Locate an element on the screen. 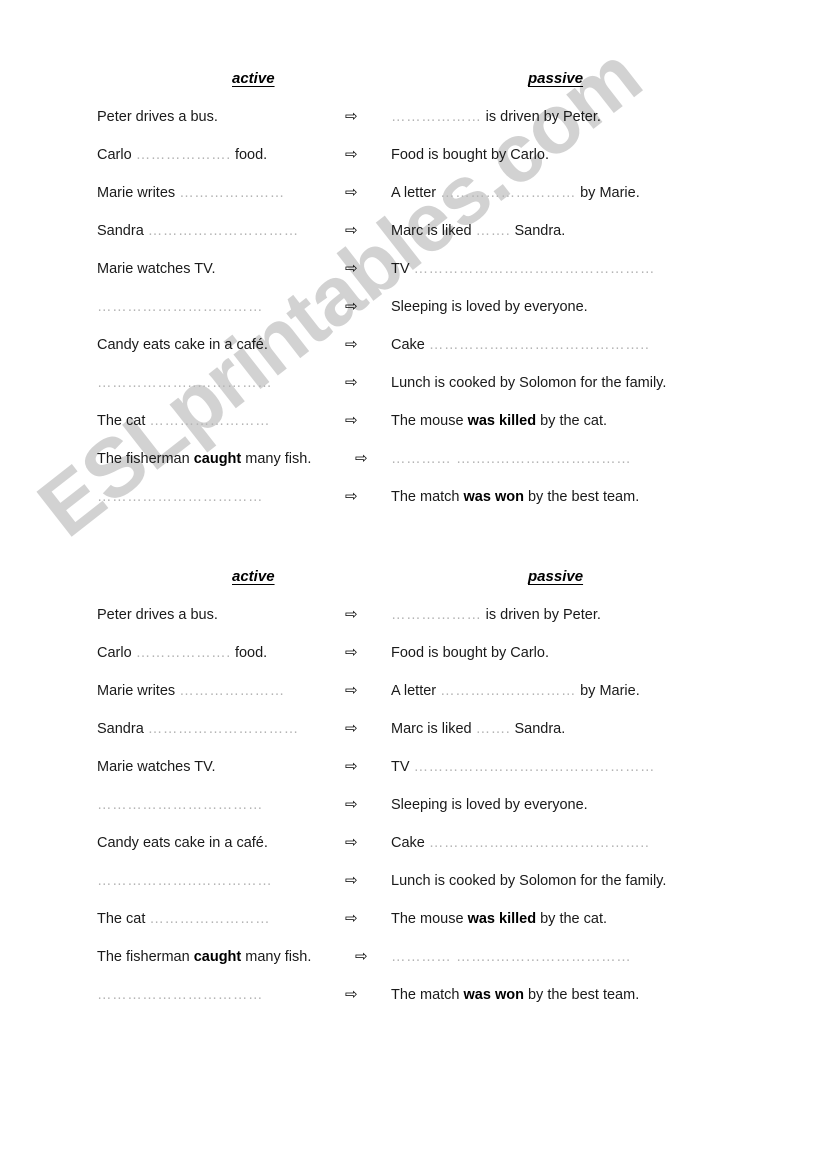 The height and width of the screenshot is (1169, 821). passive-text: The mouse is located at coordinates (429, 421).